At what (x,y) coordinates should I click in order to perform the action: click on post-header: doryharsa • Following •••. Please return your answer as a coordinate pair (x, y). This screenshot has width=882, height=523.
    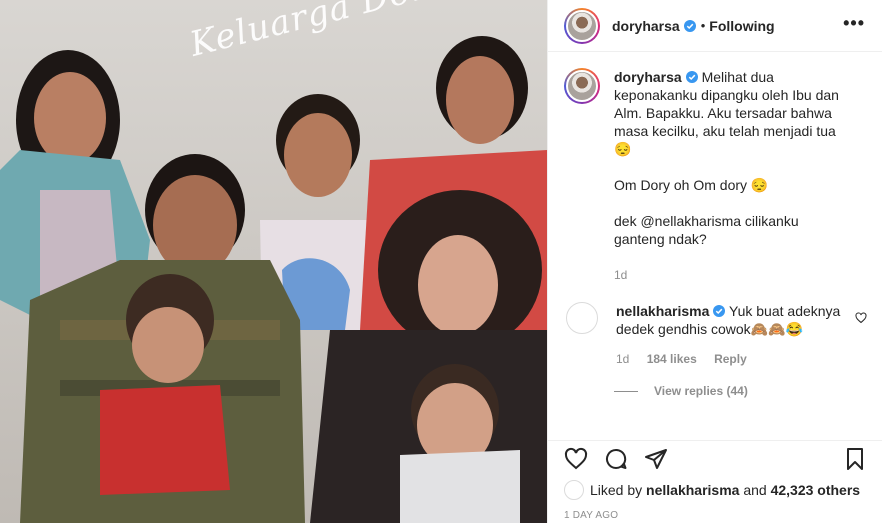
    Looking at the image, I should click on (715, 26).